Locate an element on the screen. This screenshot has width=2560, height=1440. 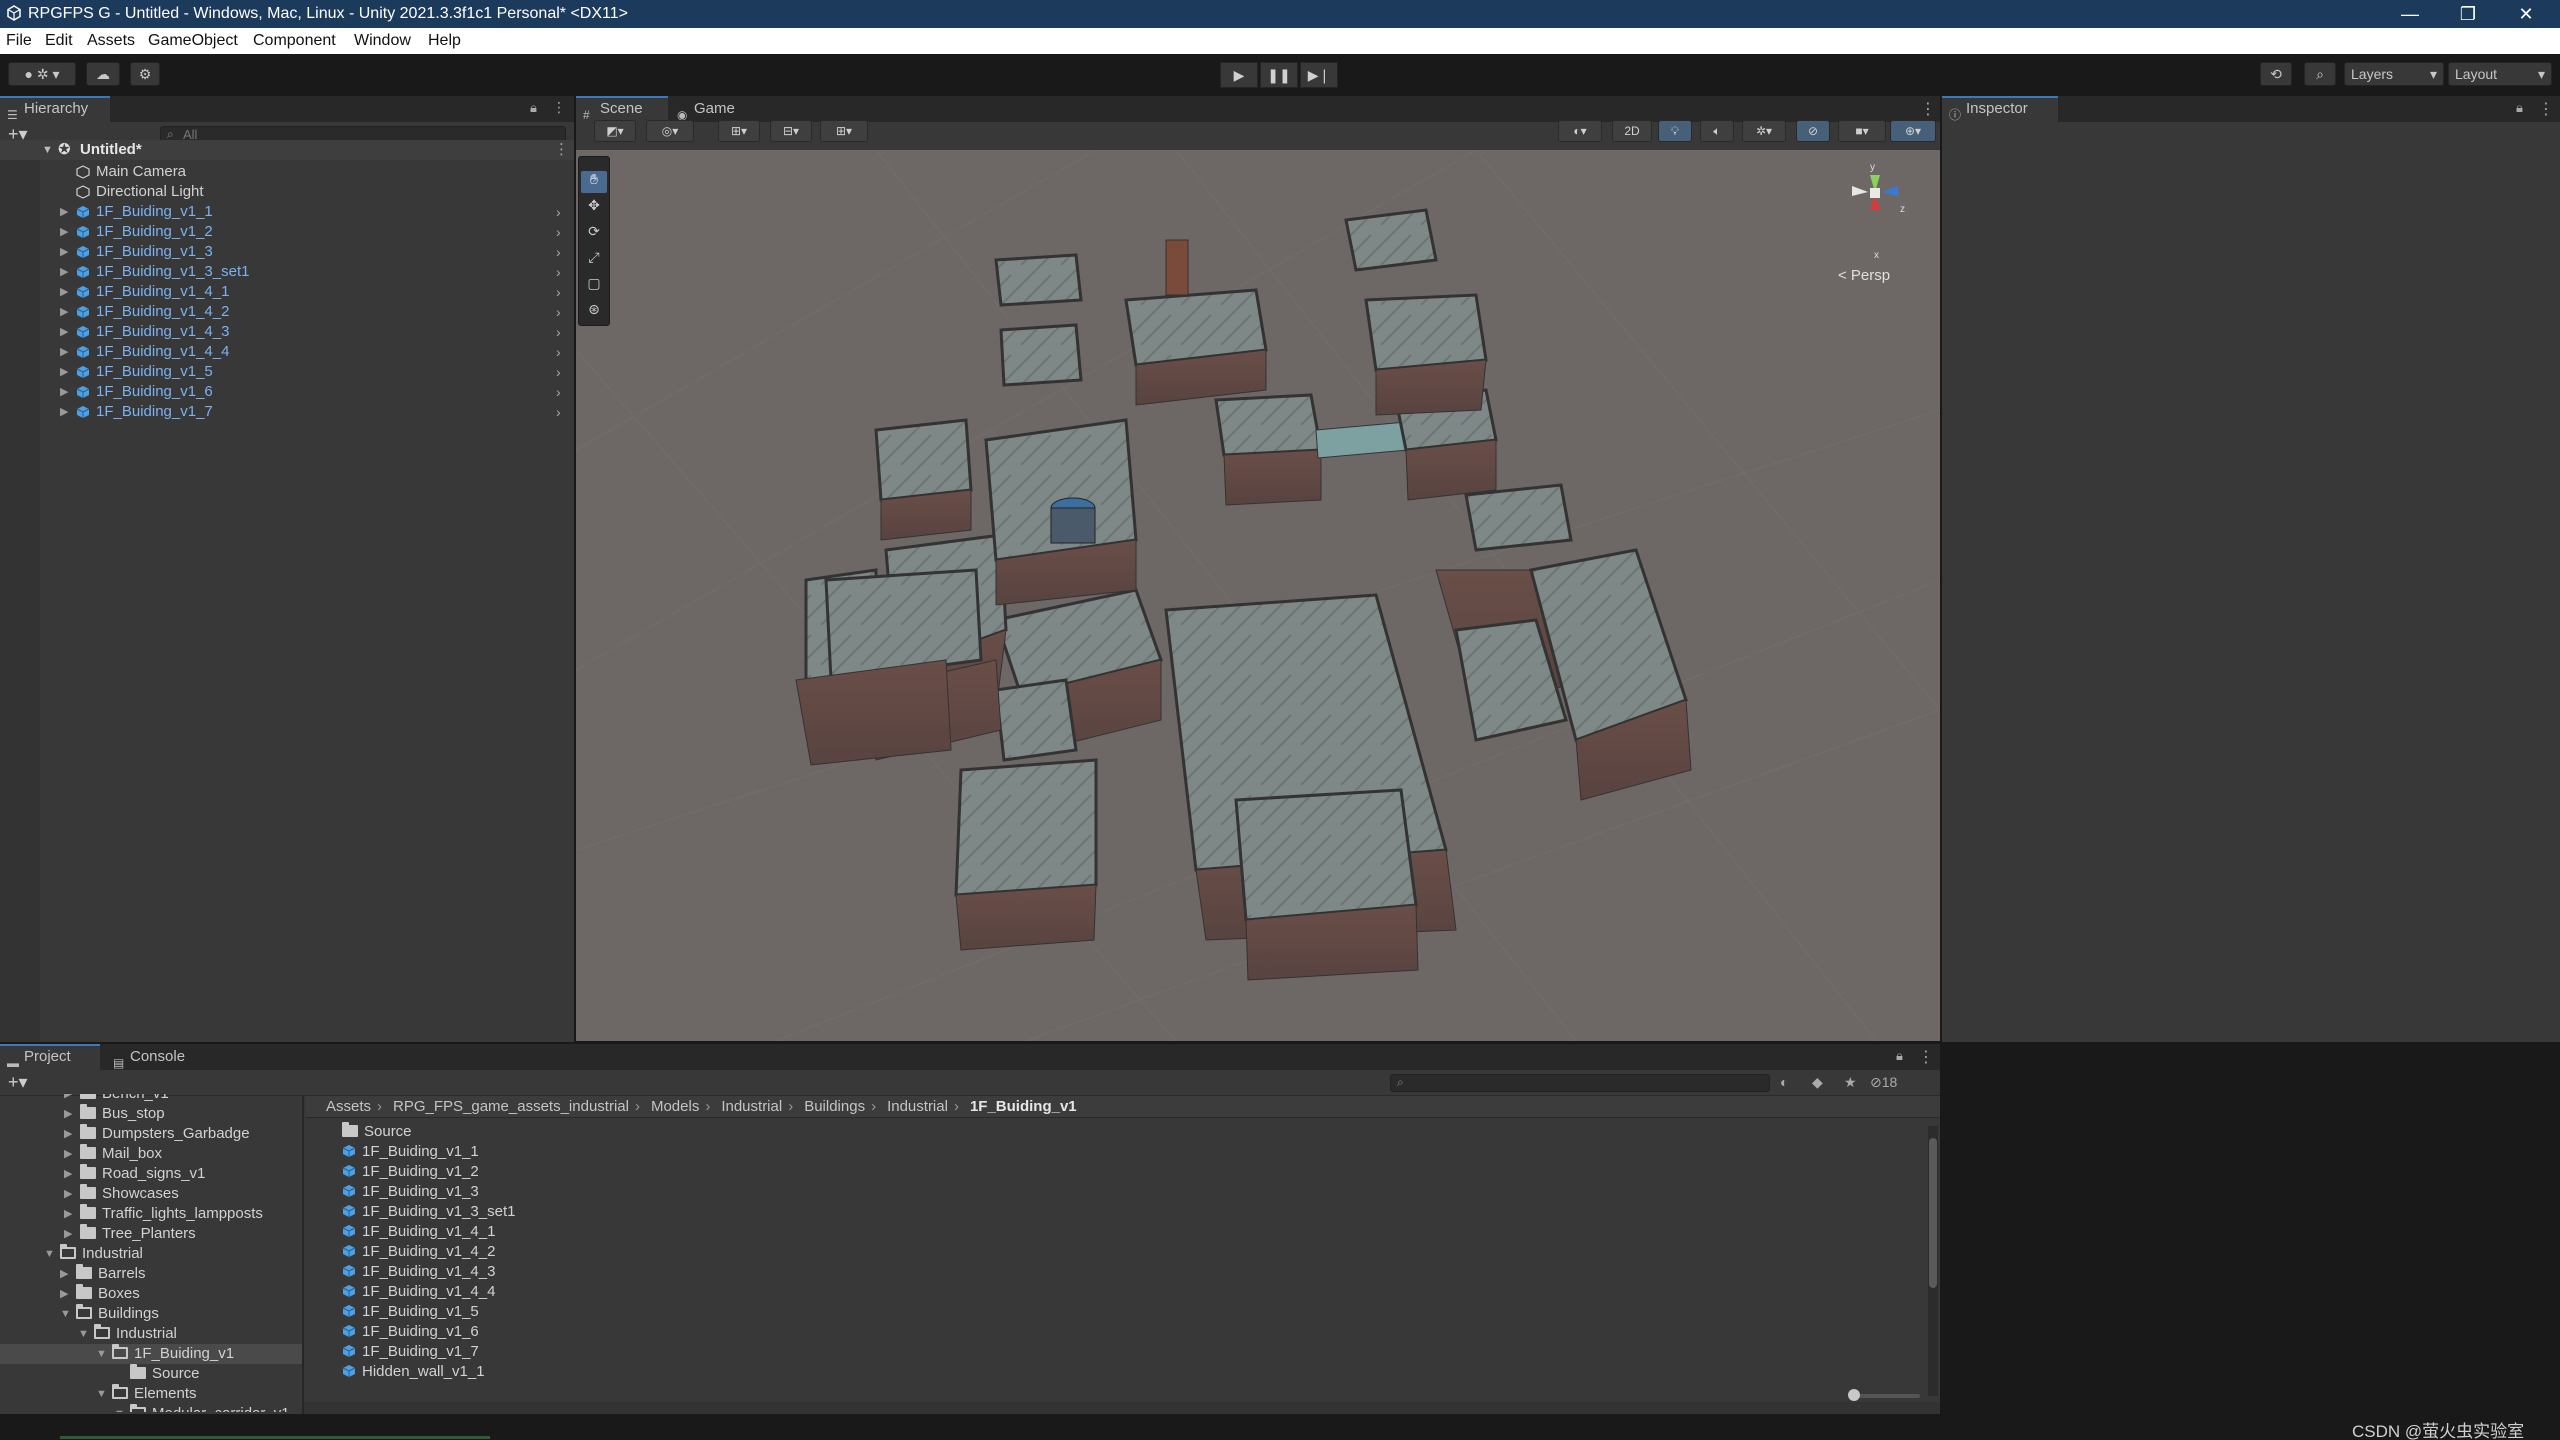
tab-game: ◉ Game is located at coordinates (710, 109).